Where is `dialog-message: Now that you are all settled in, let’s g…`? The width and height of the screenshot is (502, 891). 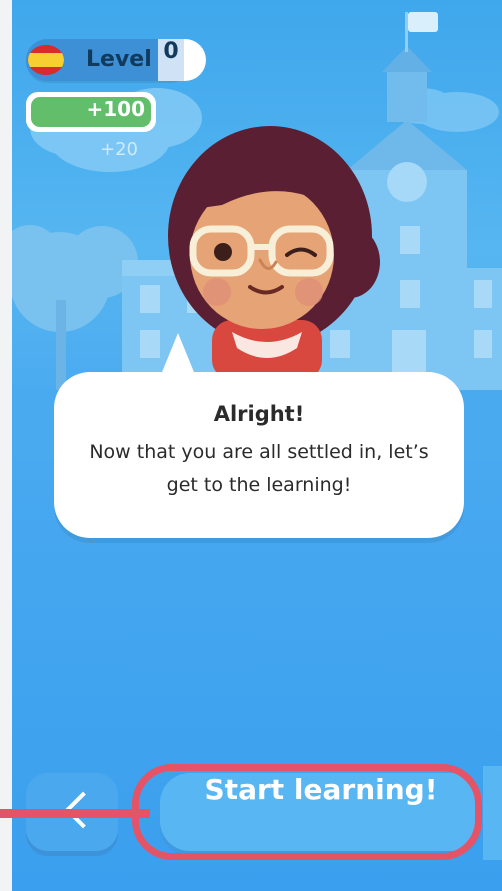
dialog-message: Now that you are all settled in, let’s g… is located at coordinates (259, 468).